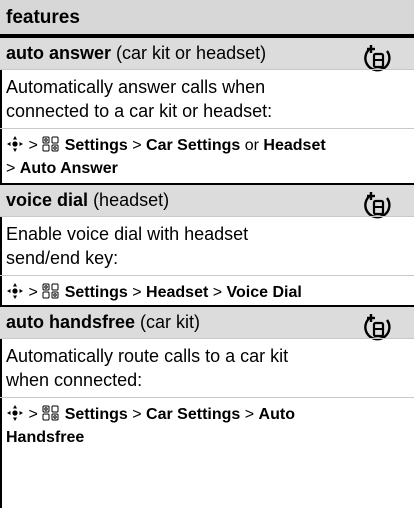 Image resolution: width=414 pixels, height=508 pixels. Describe the element at coordinates (47, 200) in the screenshot. I see `feature-name: voice dial` at that location.